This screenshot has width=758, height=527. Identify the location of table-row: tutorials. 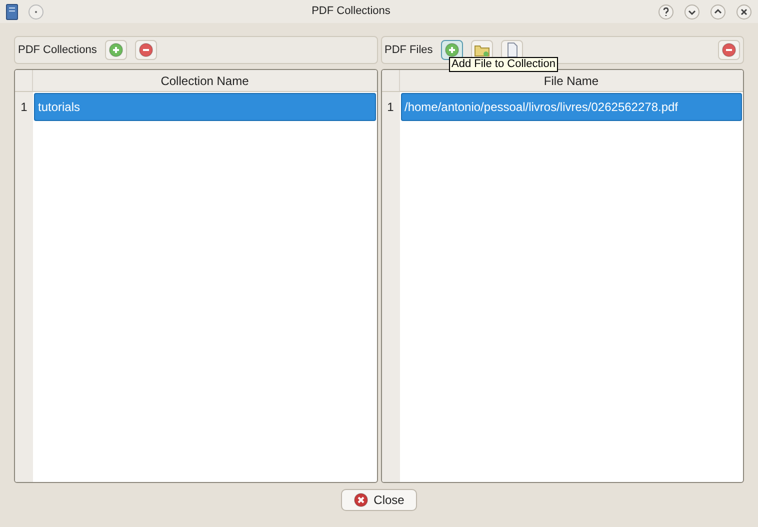
(205, 107).